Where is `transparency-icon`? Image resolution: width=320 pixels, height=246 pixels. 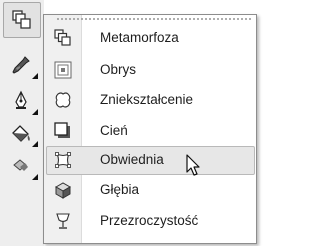
transparency-icon is located at coordinates (63, 221).